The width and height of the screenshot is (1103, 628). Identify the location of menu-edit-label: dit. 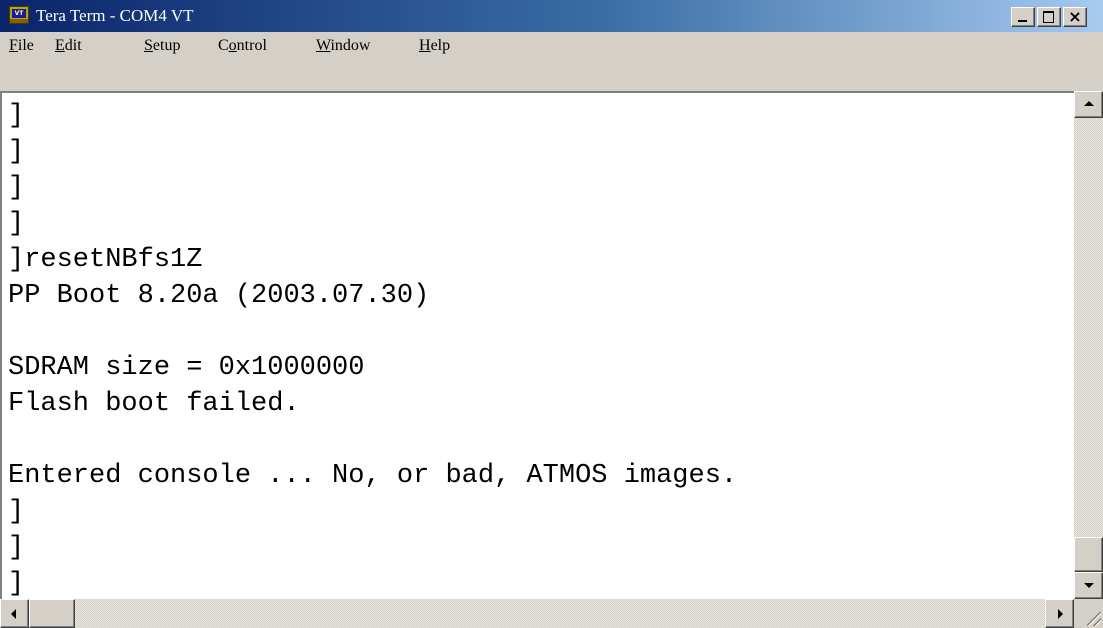
(73, 45).